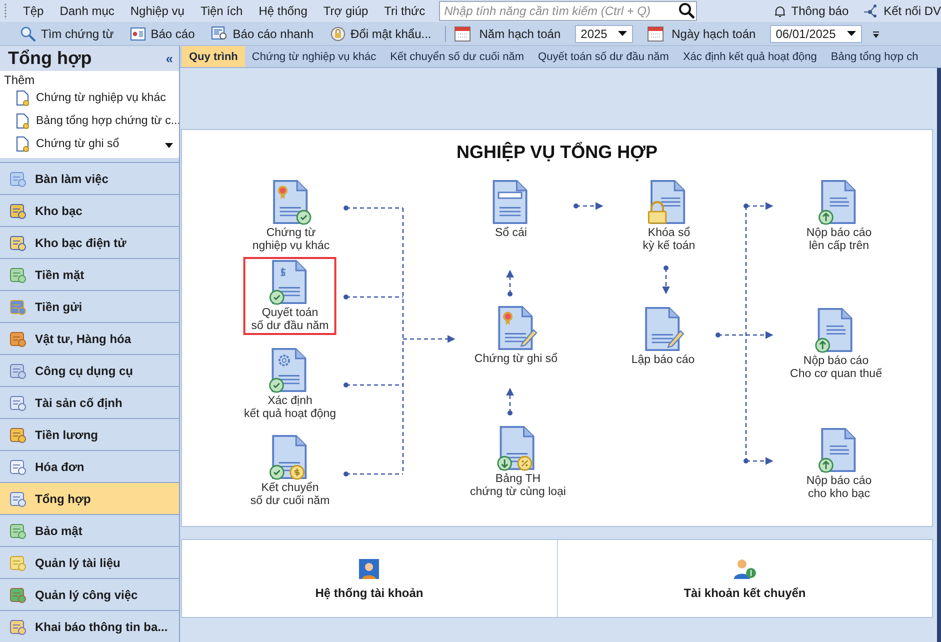 Image resolution: width=941 pixels, height=642 pixels. Describe the element at coordinates (89, 274) in the screenshot. I see `sidebar-item: Tiền mặt` at that location.